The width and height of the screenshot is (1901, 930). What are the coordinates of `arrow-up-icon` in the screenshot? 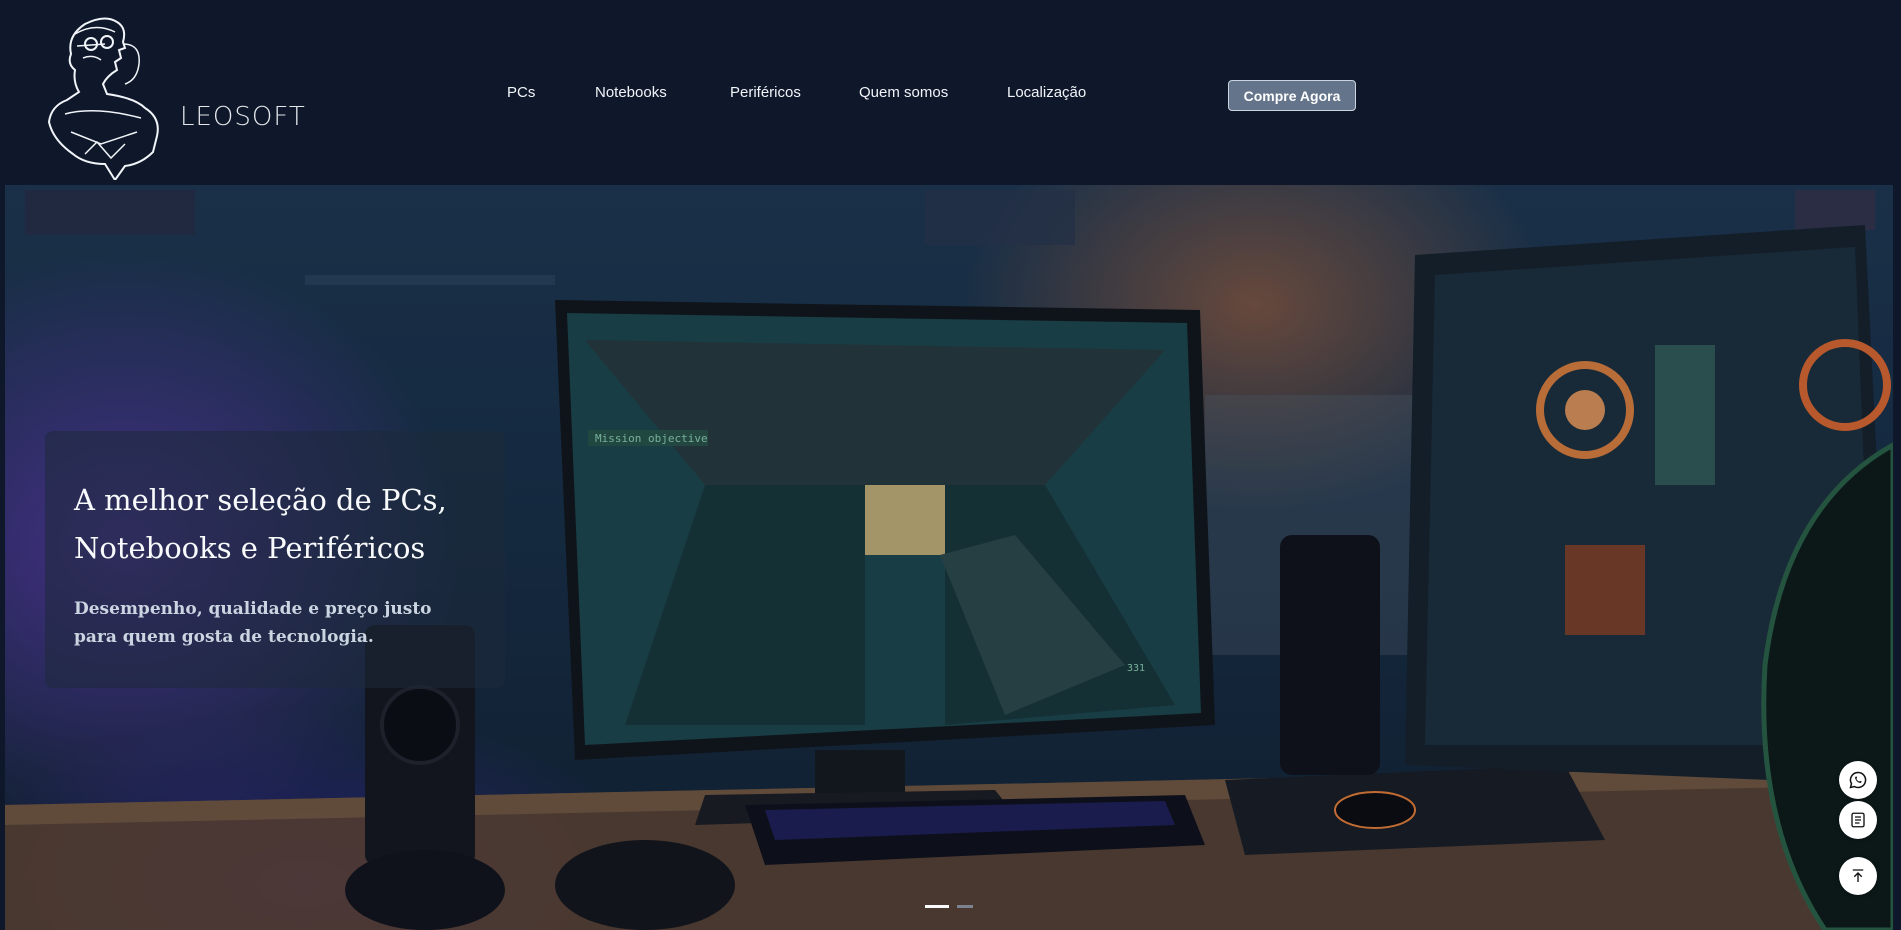 It's located at (1858, 875).